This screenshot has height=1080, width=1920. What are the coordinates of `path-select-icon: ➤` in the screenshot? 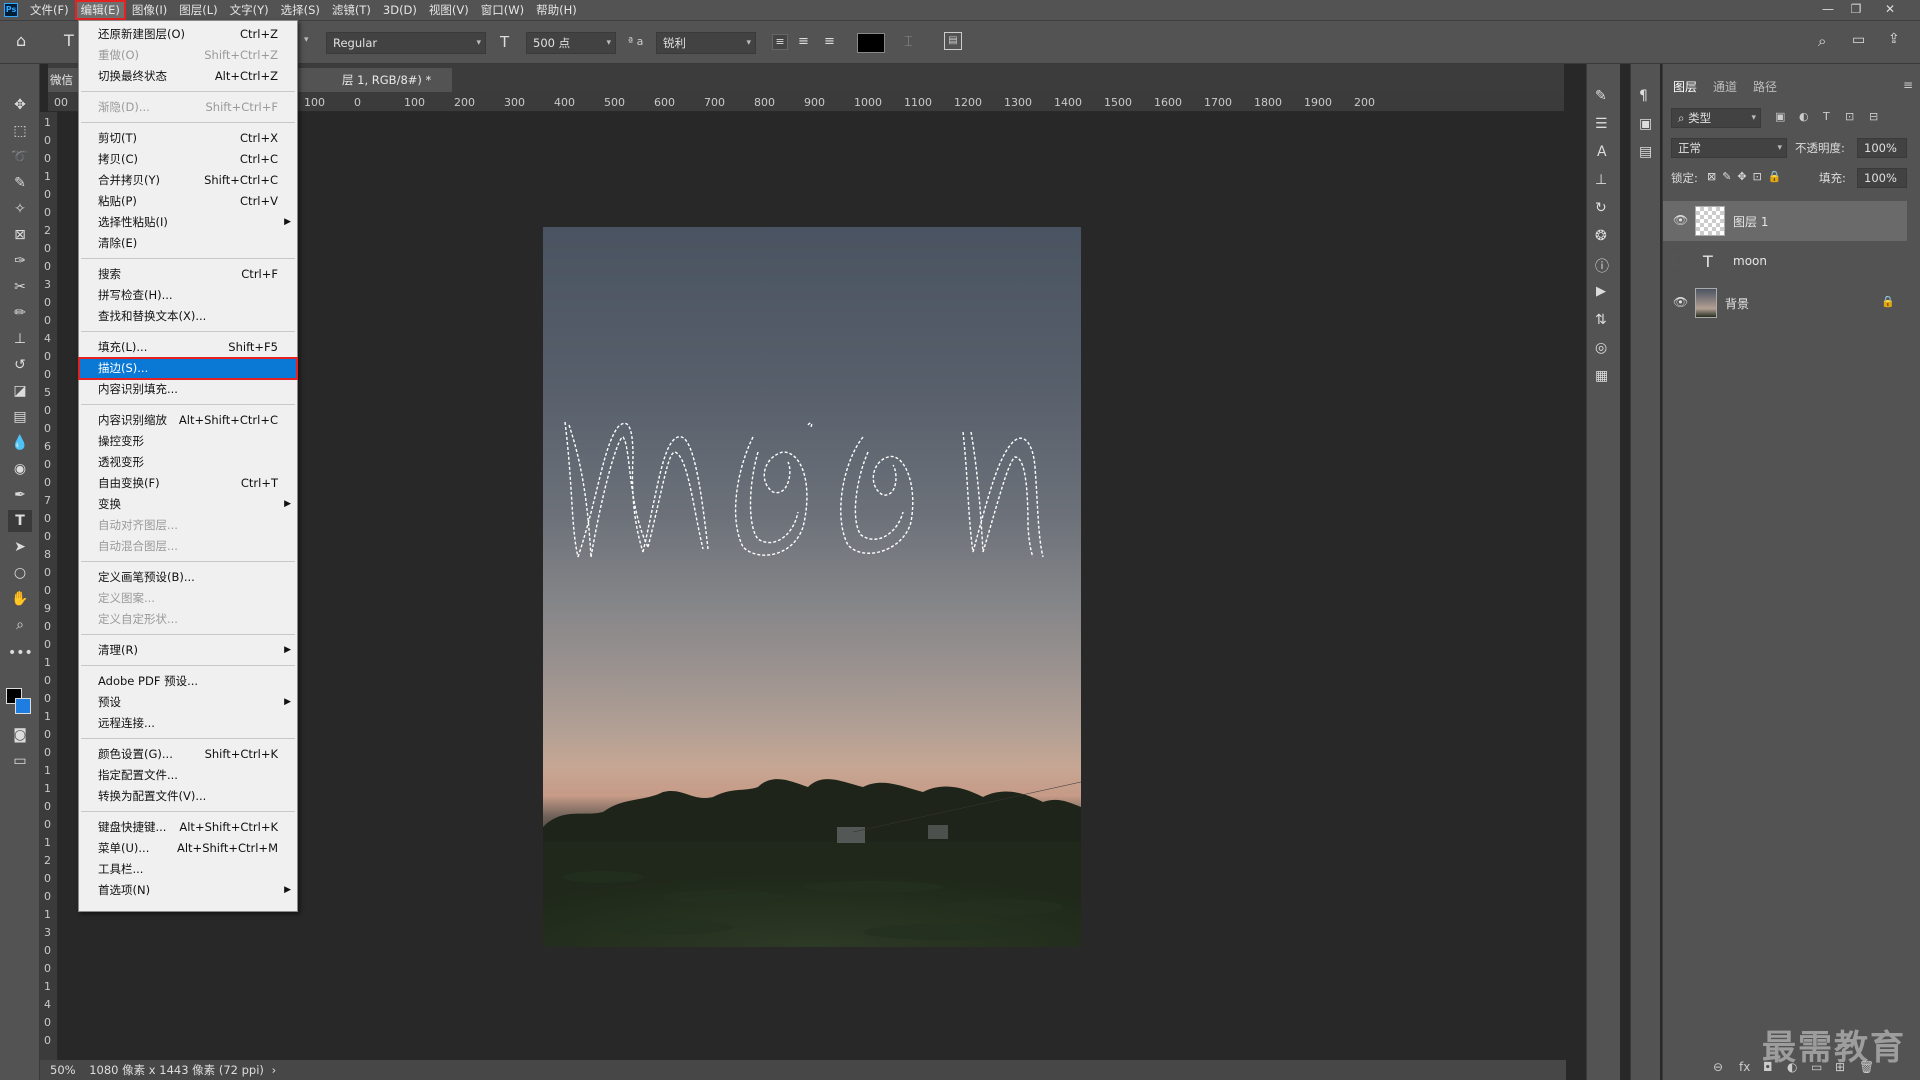 It's located at (20, 547).